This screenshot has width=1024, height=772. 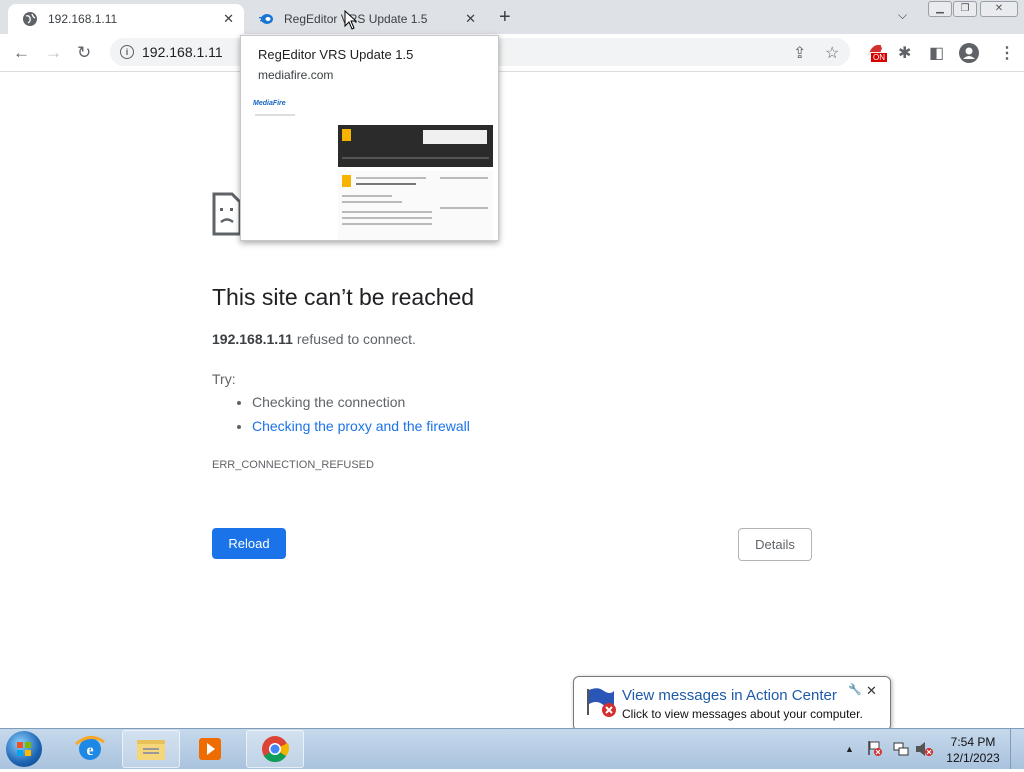 What do you see at coordinates (775, 544) in the screenshot?
I see `details-button: Details` at bounding box center [775, 544].